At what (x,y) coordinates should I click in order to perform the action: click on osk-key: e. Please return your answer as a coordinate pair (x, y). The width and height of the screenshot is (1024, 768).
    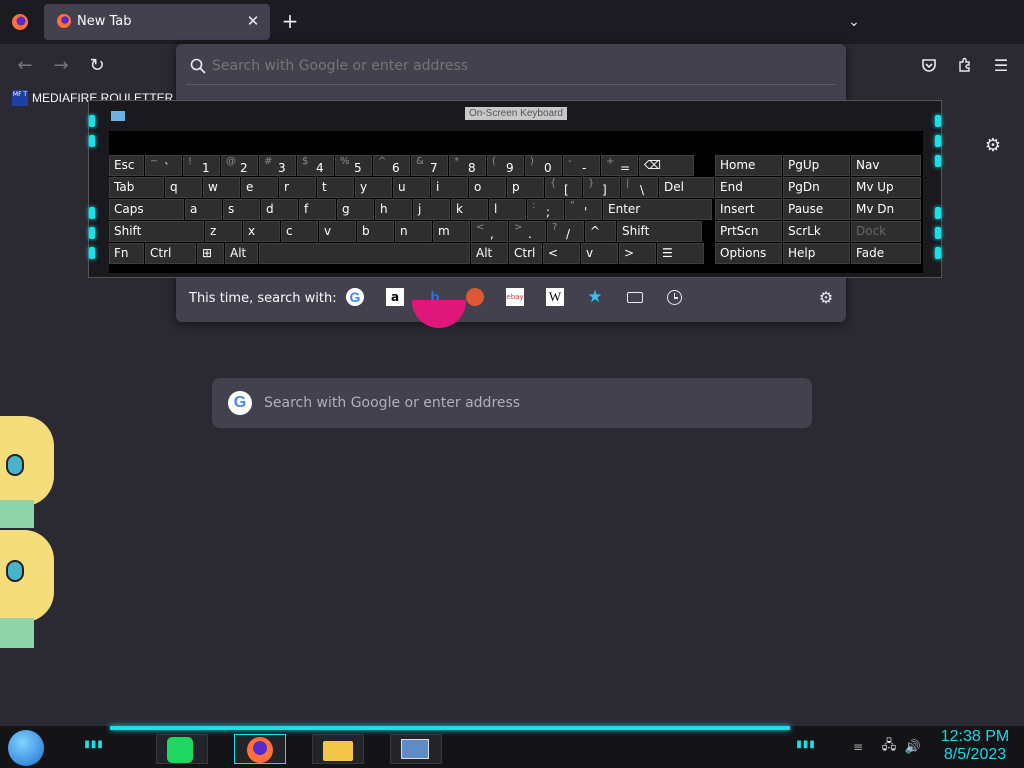
    Looking at the image, I should click on (259, 187).